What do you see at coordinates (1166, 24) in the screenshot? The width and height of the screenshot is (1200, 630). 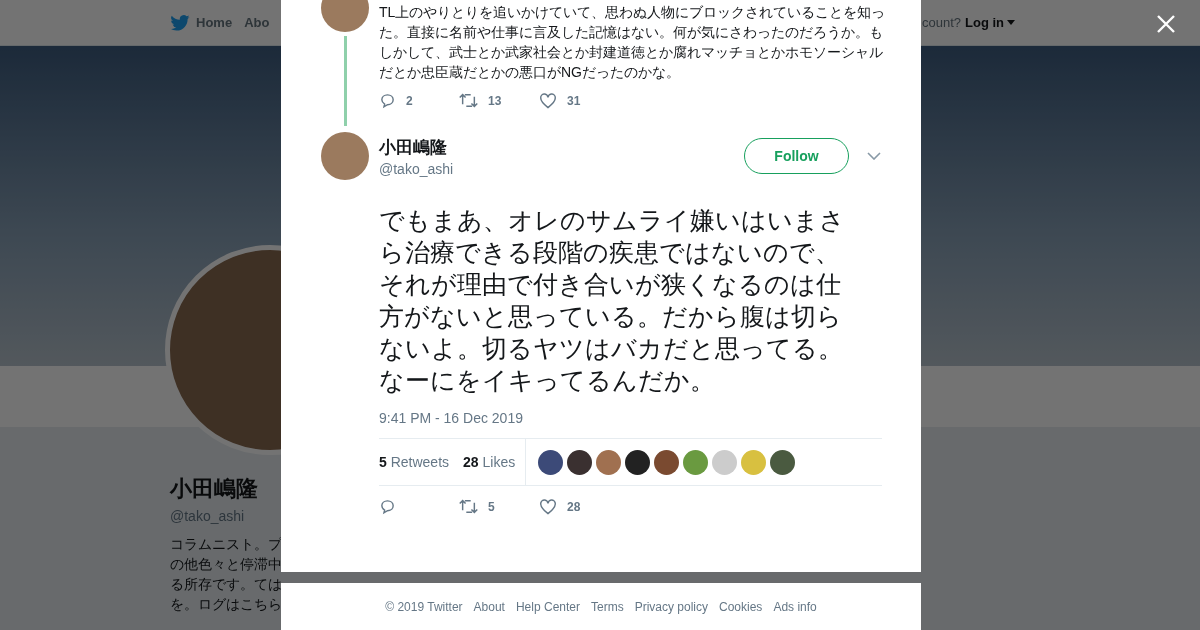 I see `close-icon` at bounding box center [1166, 24].